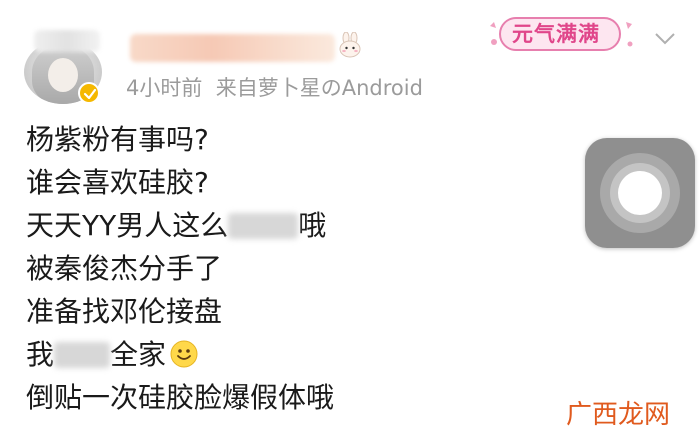 The height and width of the screenshot is (438, 700). Describe the element at coordinates (124, 268) in the screenshot. I see `post-line: 被秦俊杰分手了` at that location.